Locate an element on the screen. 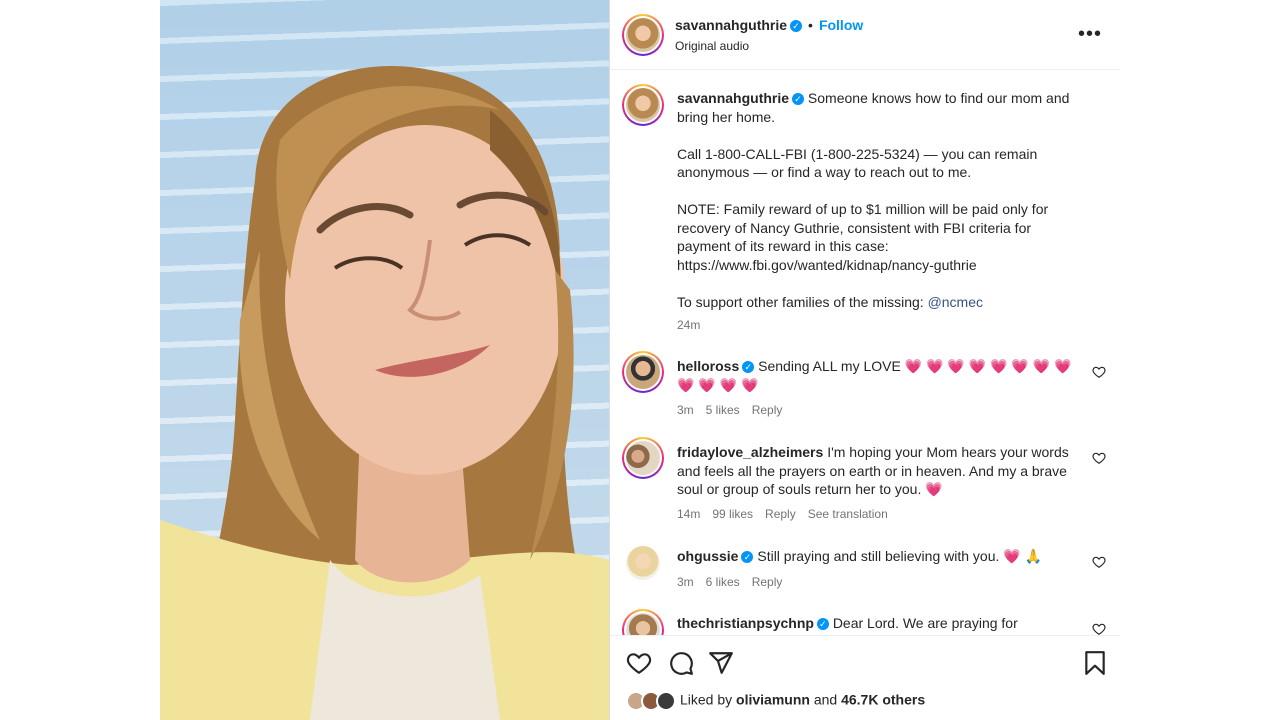 This screenshot has height=720, width=1280. heart-emojis: 💗 is located at coordinates (934, 489).